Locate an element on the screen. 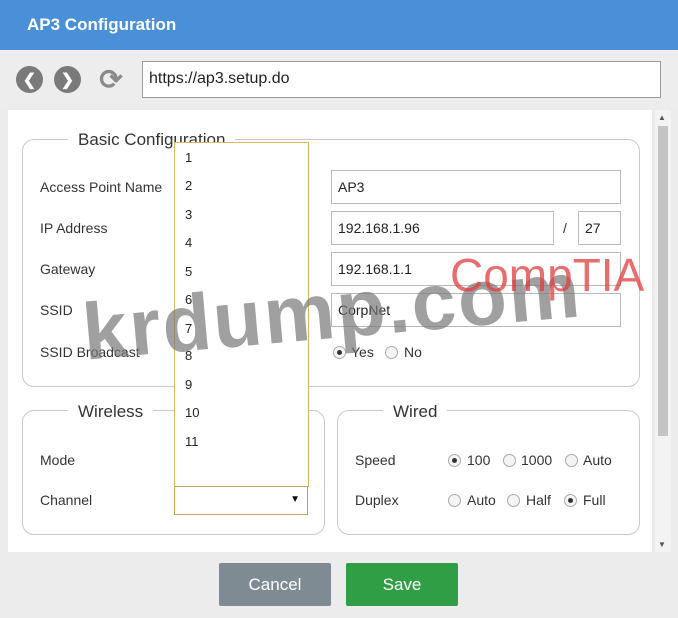 The image size is (678, 618). speed-auto-radio is located at coordinates (571, 460).